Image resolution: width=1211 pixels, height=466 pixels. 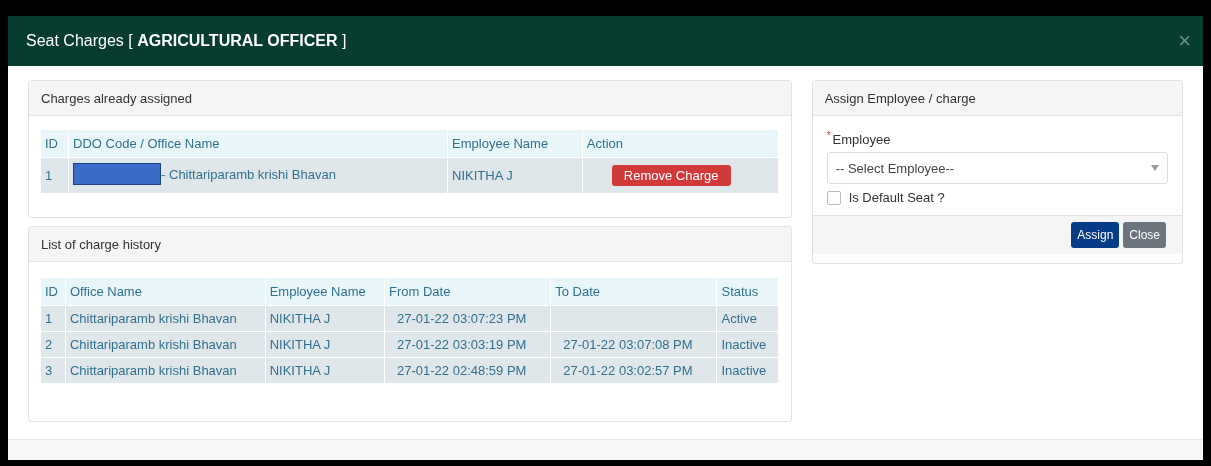 What do you see at coordinates (747, 318) in the screenshot?
I see `table-cell: Active` at bounding box center [747, 318].